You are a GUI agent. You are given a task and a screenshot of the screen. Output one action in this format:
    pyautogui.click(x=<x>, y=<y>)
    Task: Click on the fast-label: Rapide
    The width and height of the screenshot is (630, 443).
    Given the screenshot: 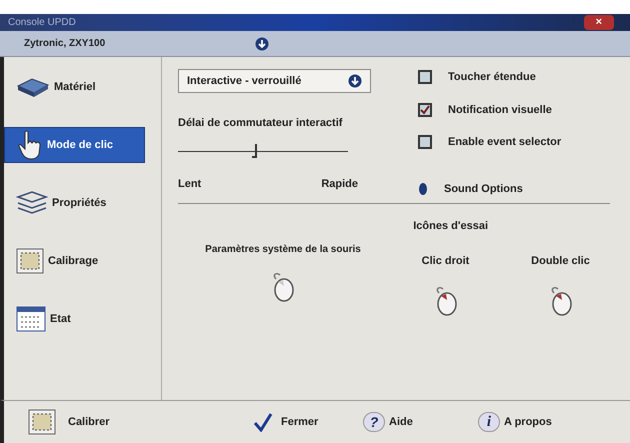 What is the action you would take?
    pyautogui.click(x=339, y=184)
    